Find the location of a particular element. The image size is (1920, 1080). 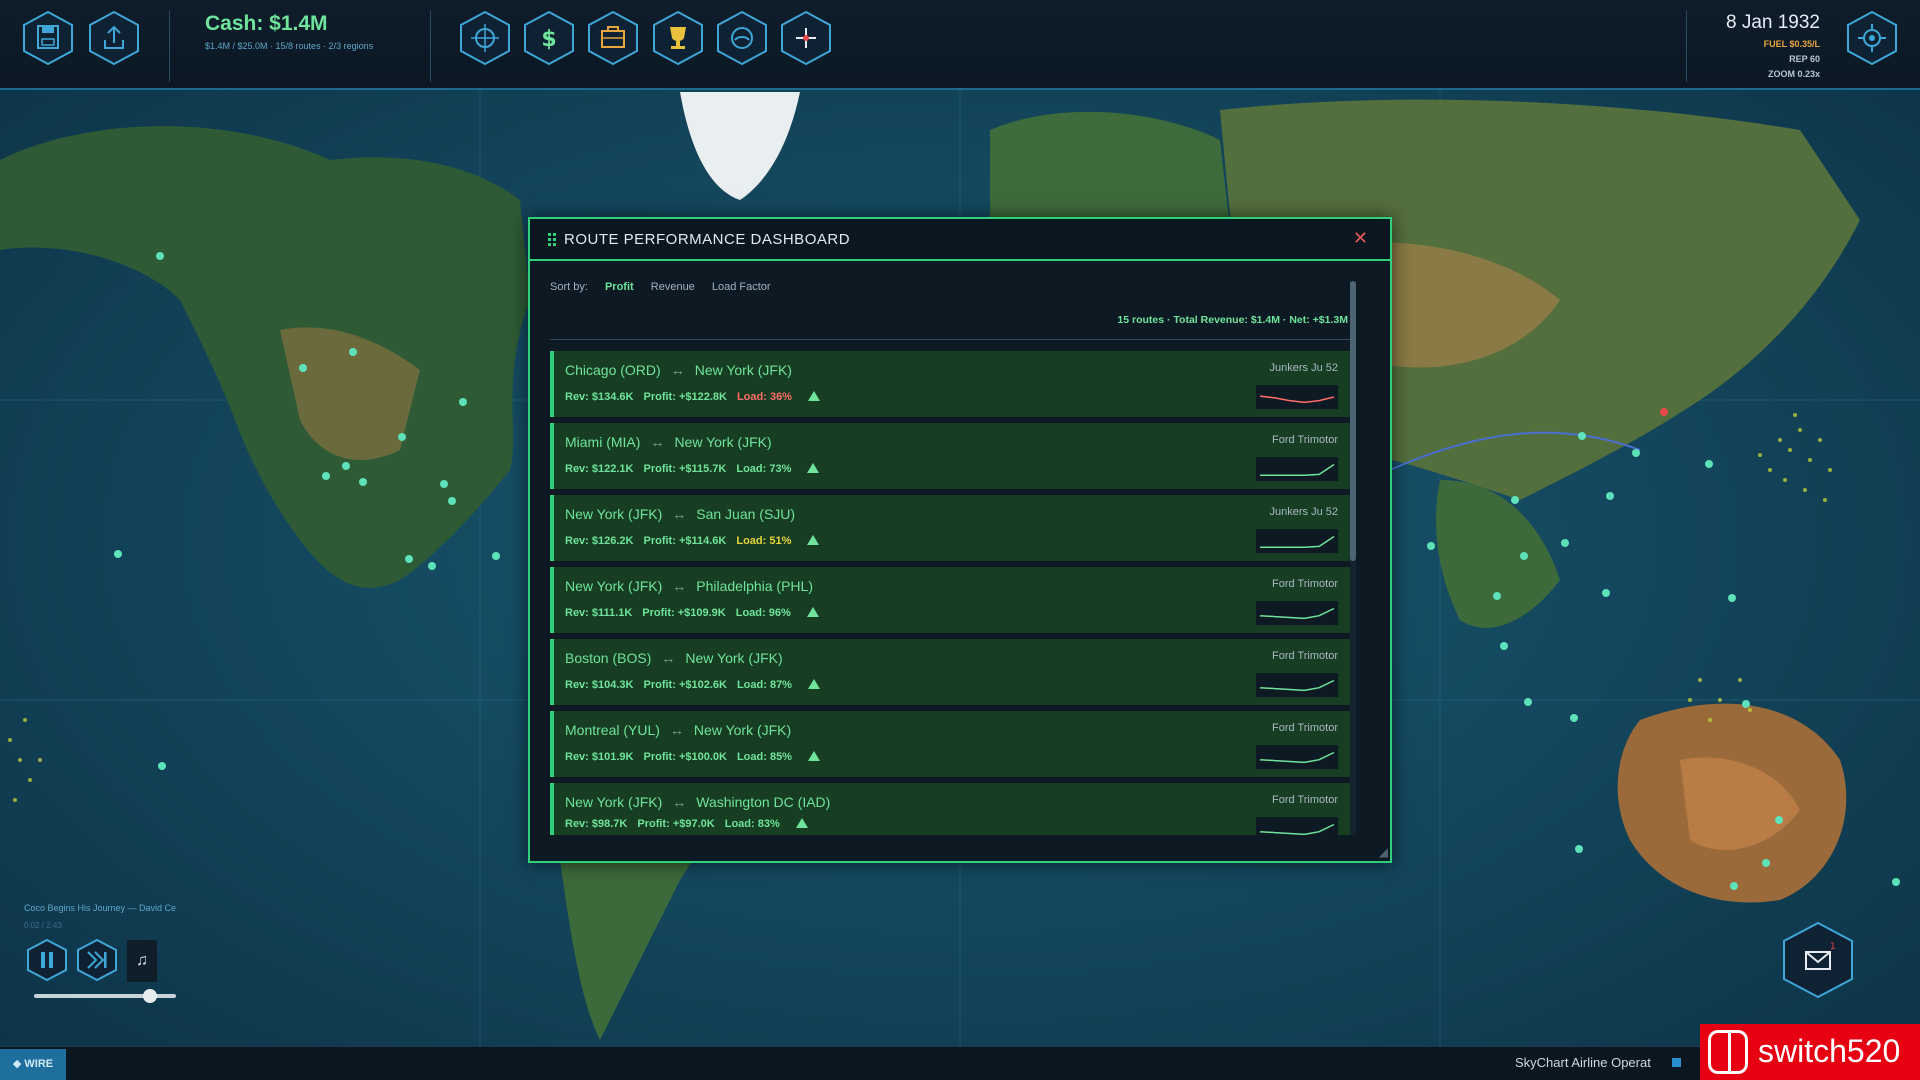

music-note-icon: ♫ is located at coordinates (142, 961).